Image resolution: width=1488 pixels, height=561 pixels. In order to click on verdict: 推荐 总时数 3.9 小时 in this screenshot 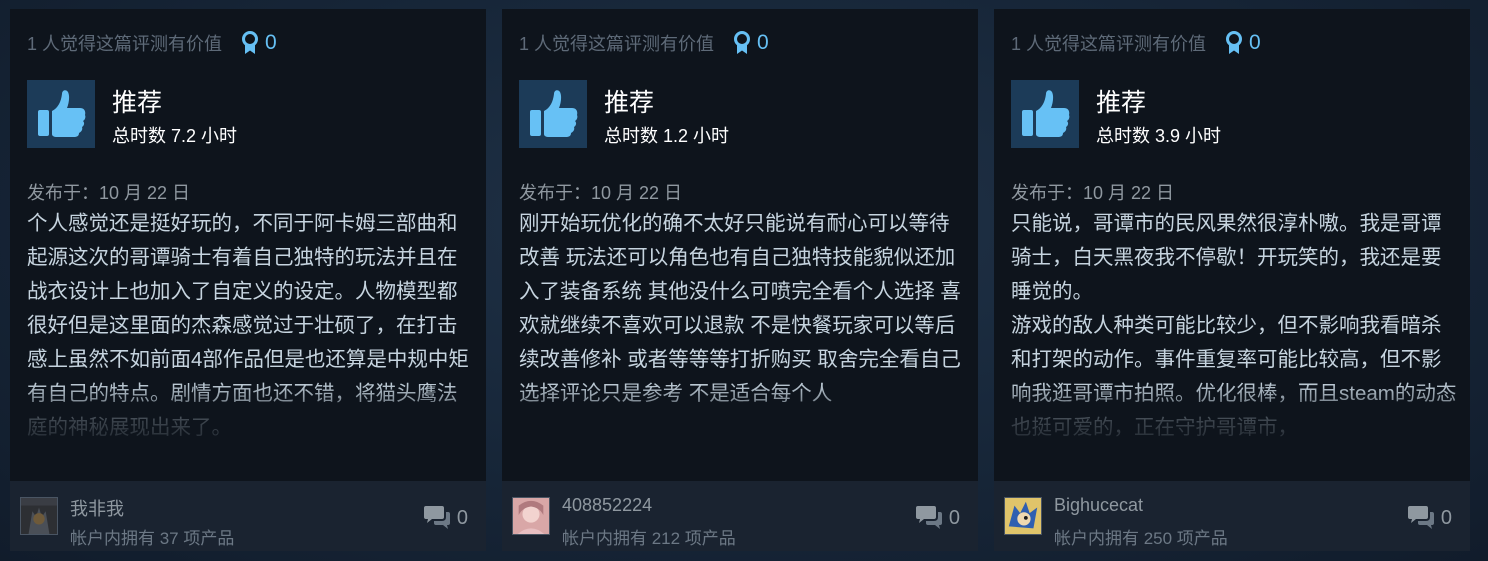, I will do `click(1116, 114)`.